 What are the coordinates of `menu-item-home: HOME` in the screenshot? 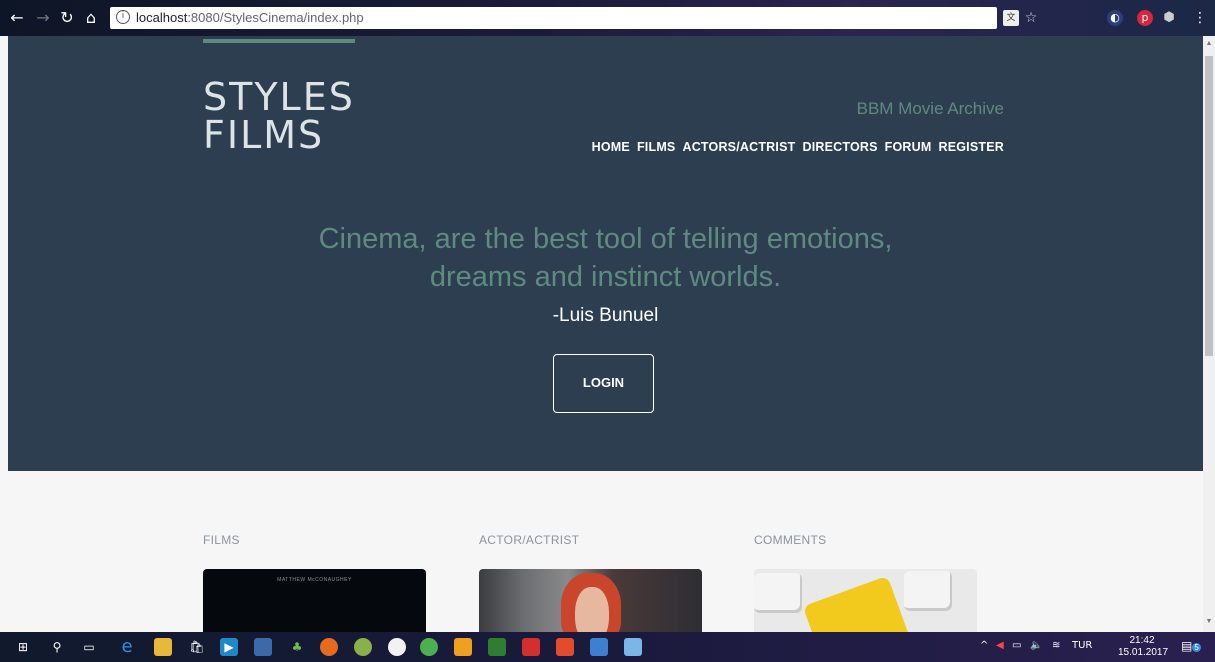 It's located at (611, 147).